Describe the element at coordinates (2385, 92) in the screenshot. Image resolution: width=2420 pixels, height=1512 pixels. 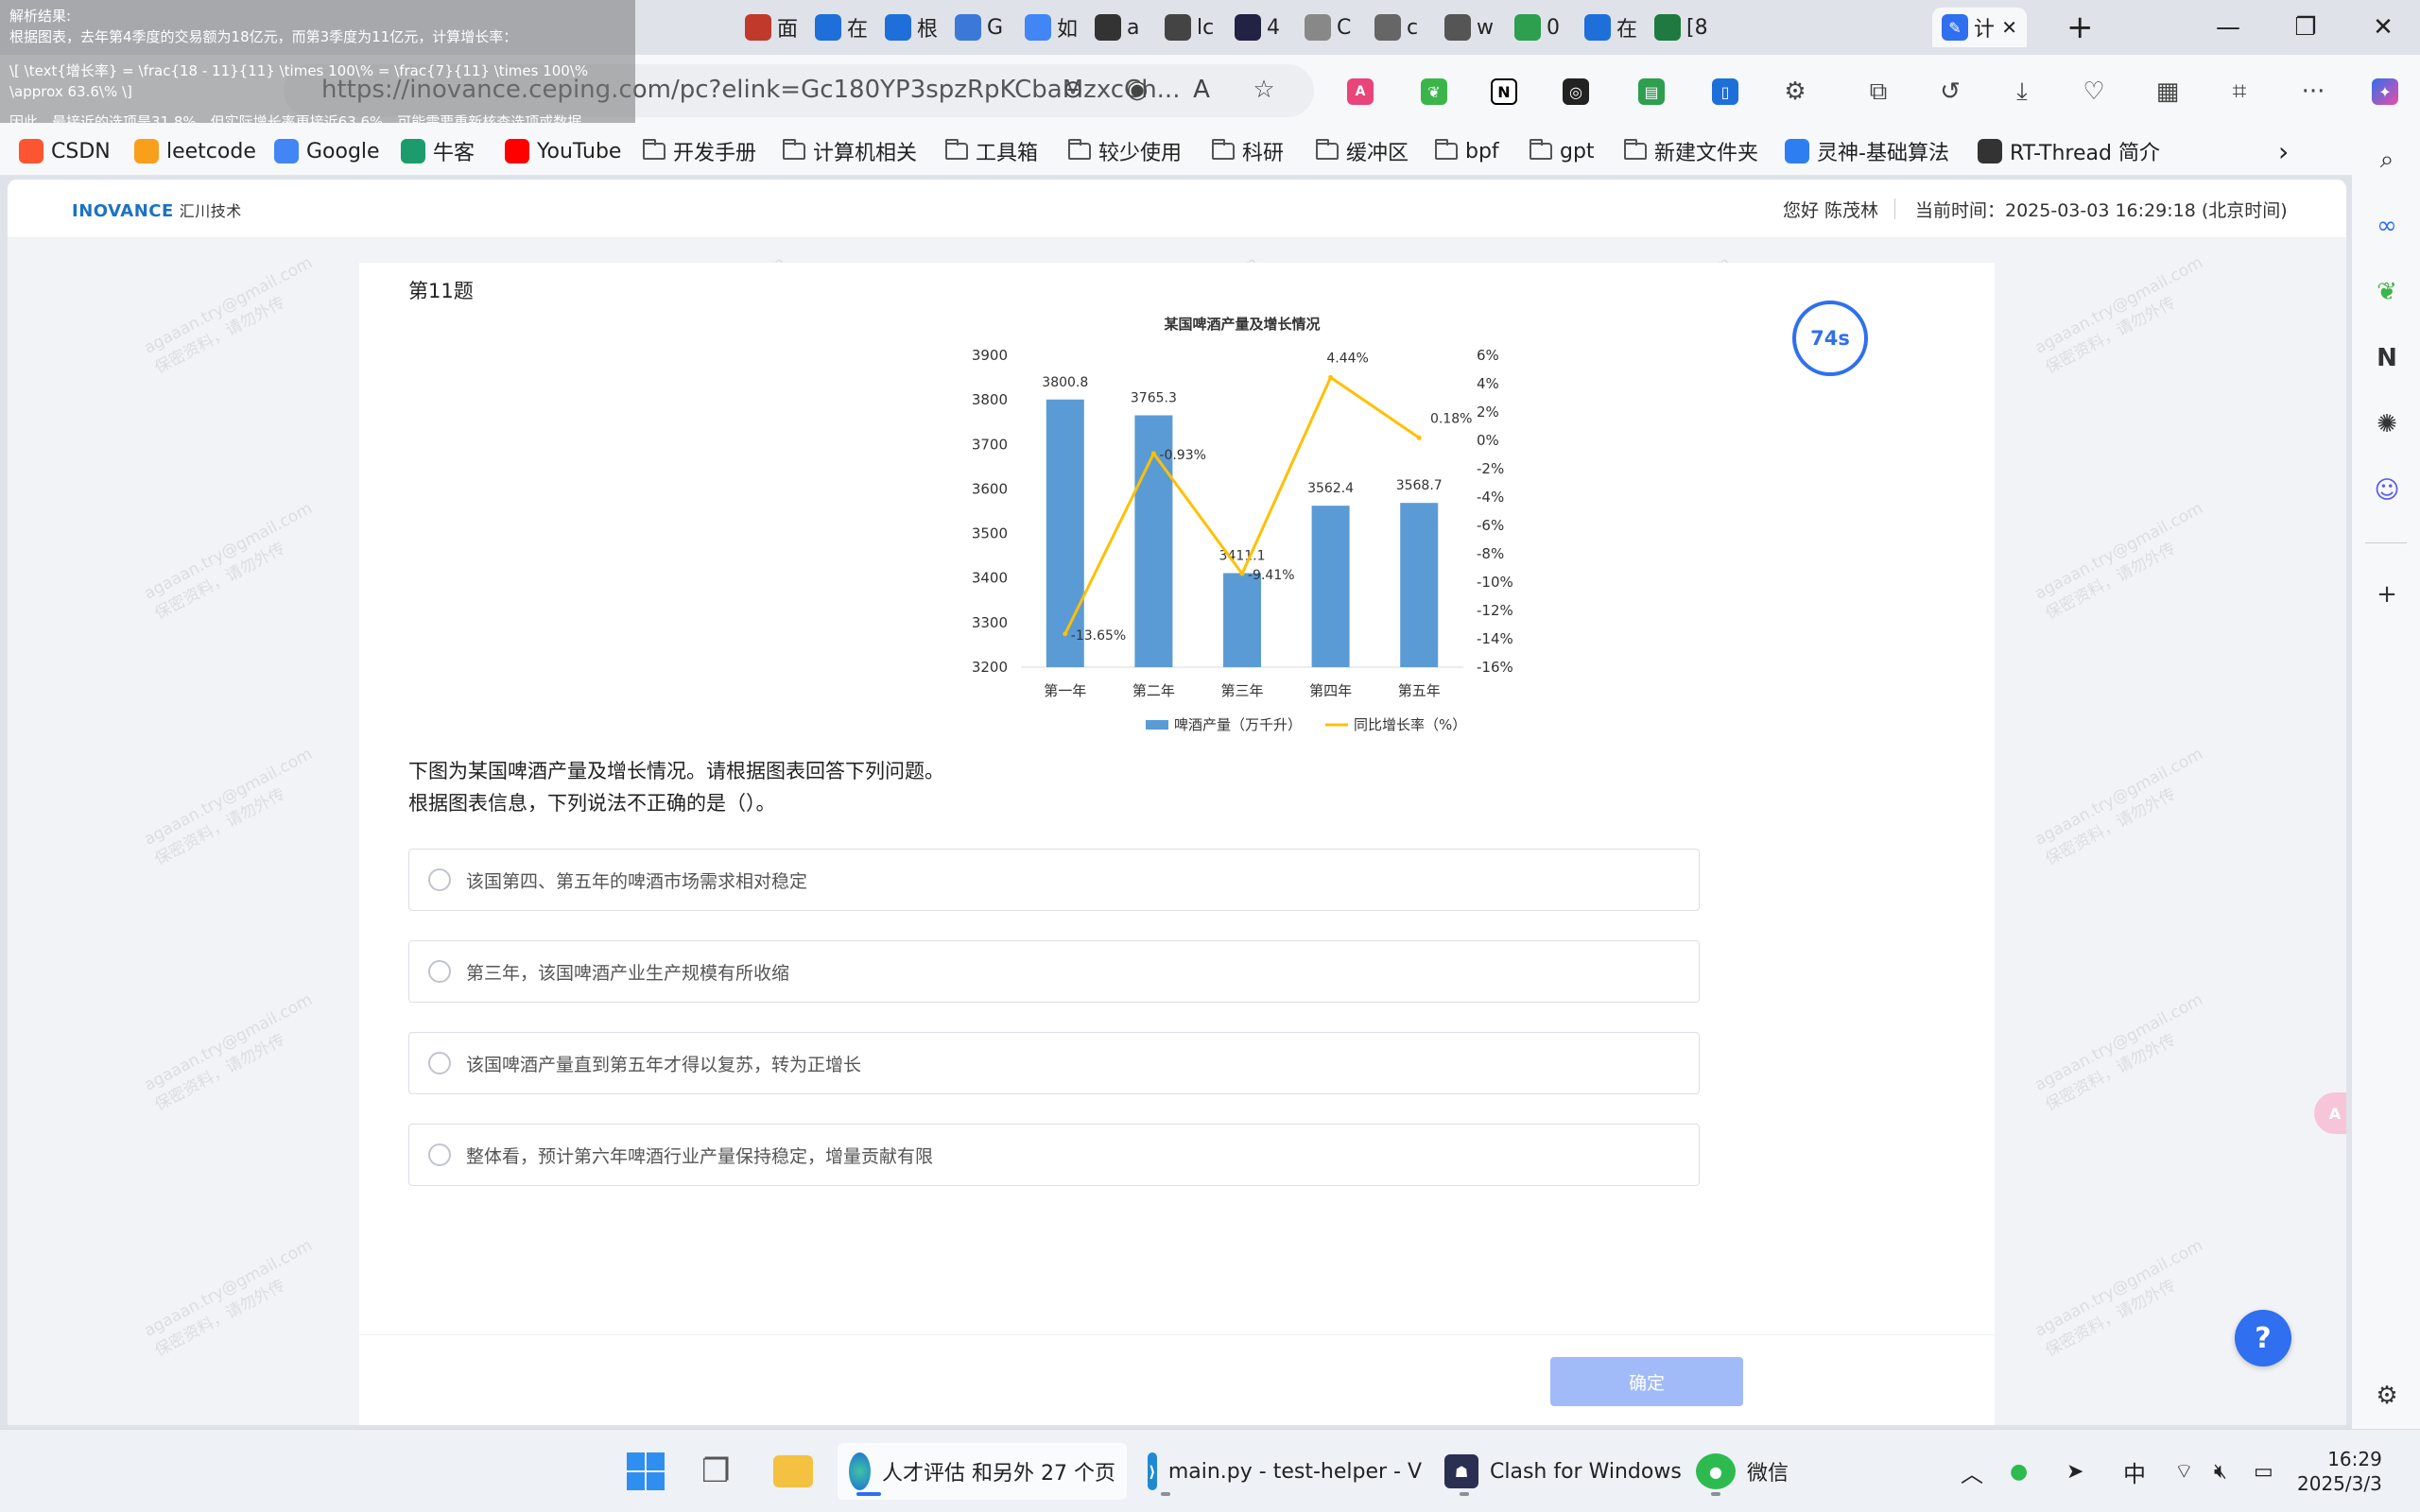
I see `copilot-icon: ✦` at that location.